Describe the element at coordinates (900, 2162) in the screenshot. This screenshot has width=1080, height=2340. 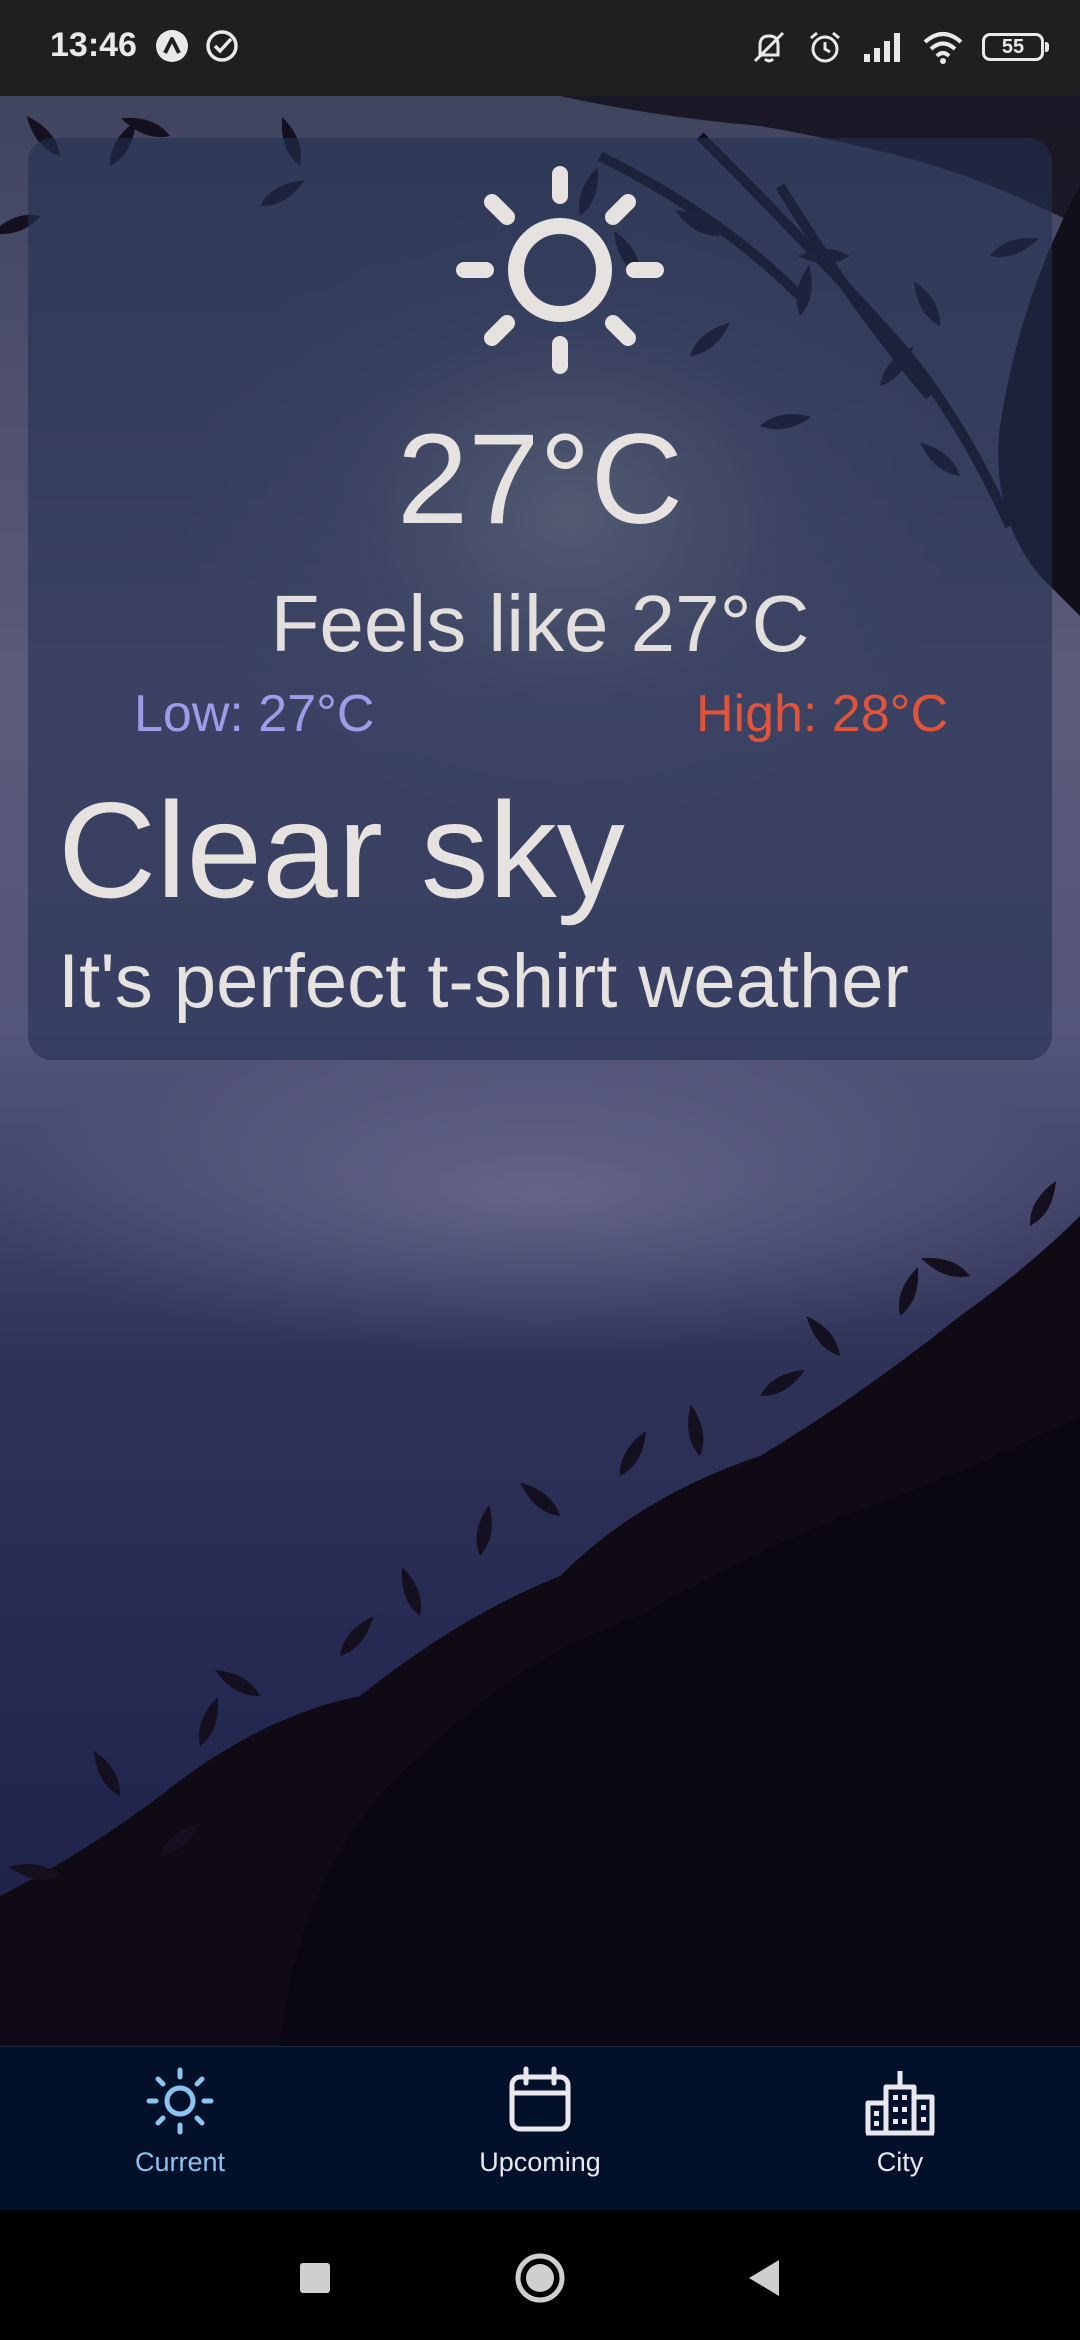
I see `nav-label-city: City` at that location.